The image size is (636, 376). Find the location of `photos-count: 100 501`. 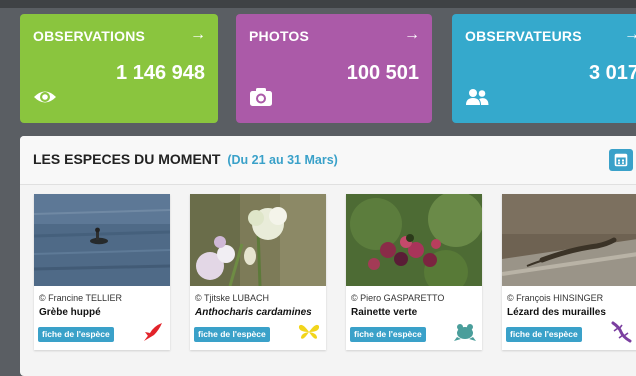

photos-count: 100 501 is located at coordinates (382, 73).